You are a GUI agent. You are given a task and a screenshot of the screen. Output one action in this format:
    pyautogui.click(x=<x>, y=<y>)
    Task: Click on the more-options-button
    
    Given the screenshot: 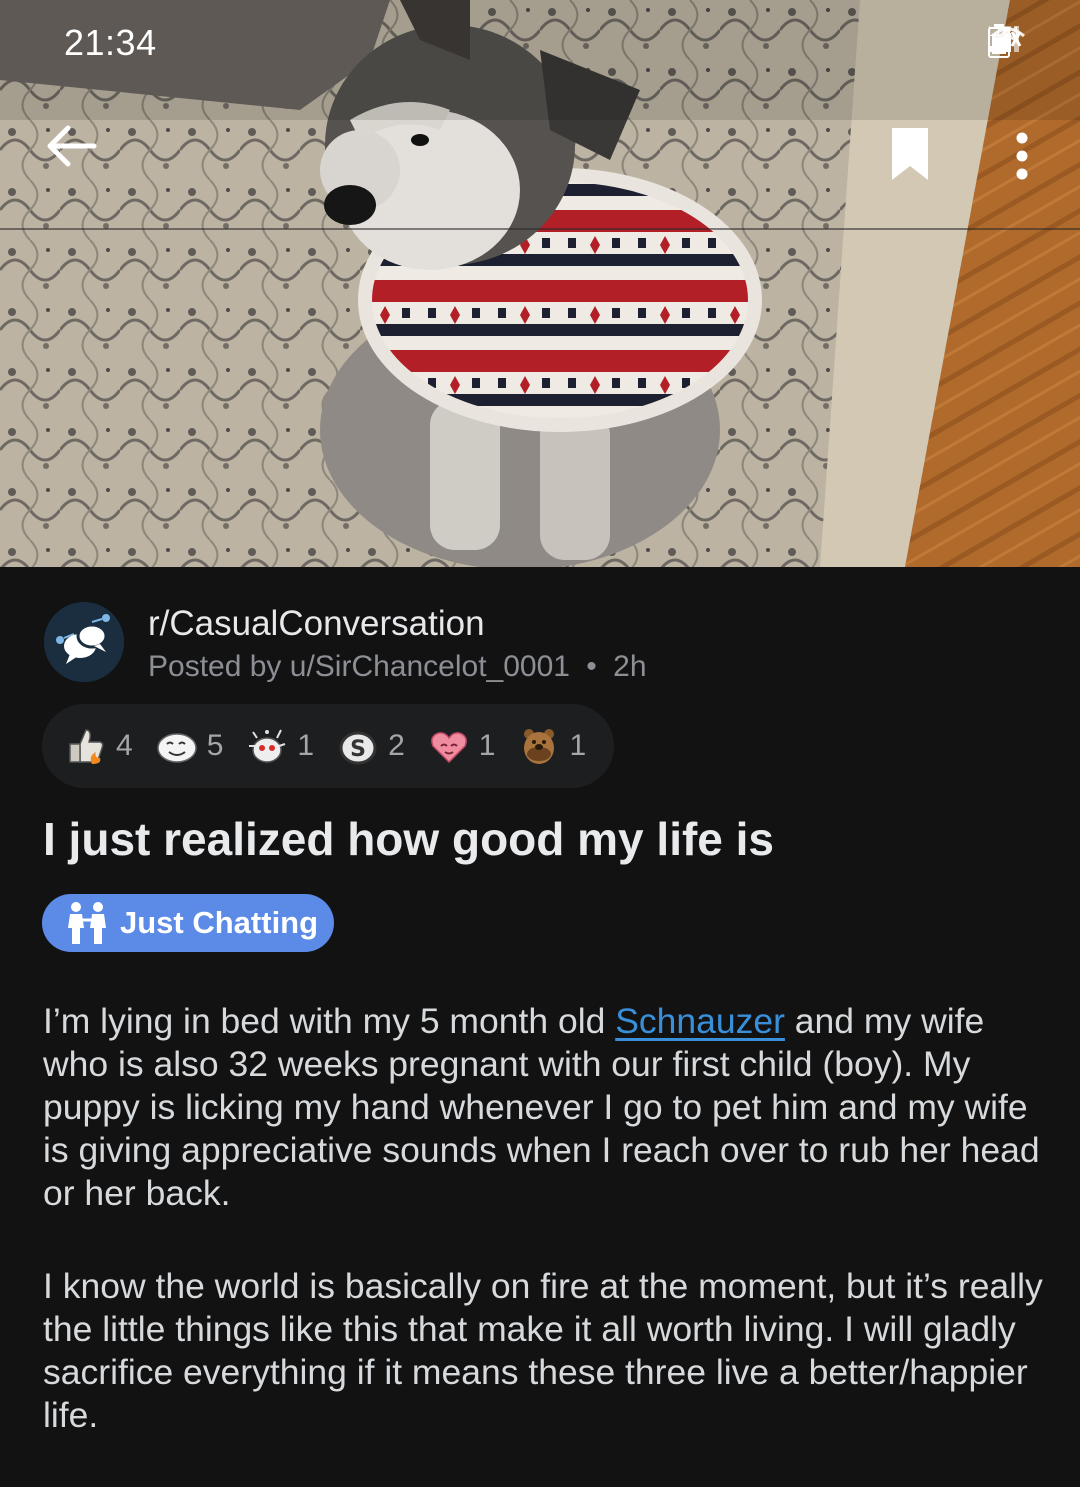 What is the action you would take?
    pyautogui.click(x=1022, y=156)
    